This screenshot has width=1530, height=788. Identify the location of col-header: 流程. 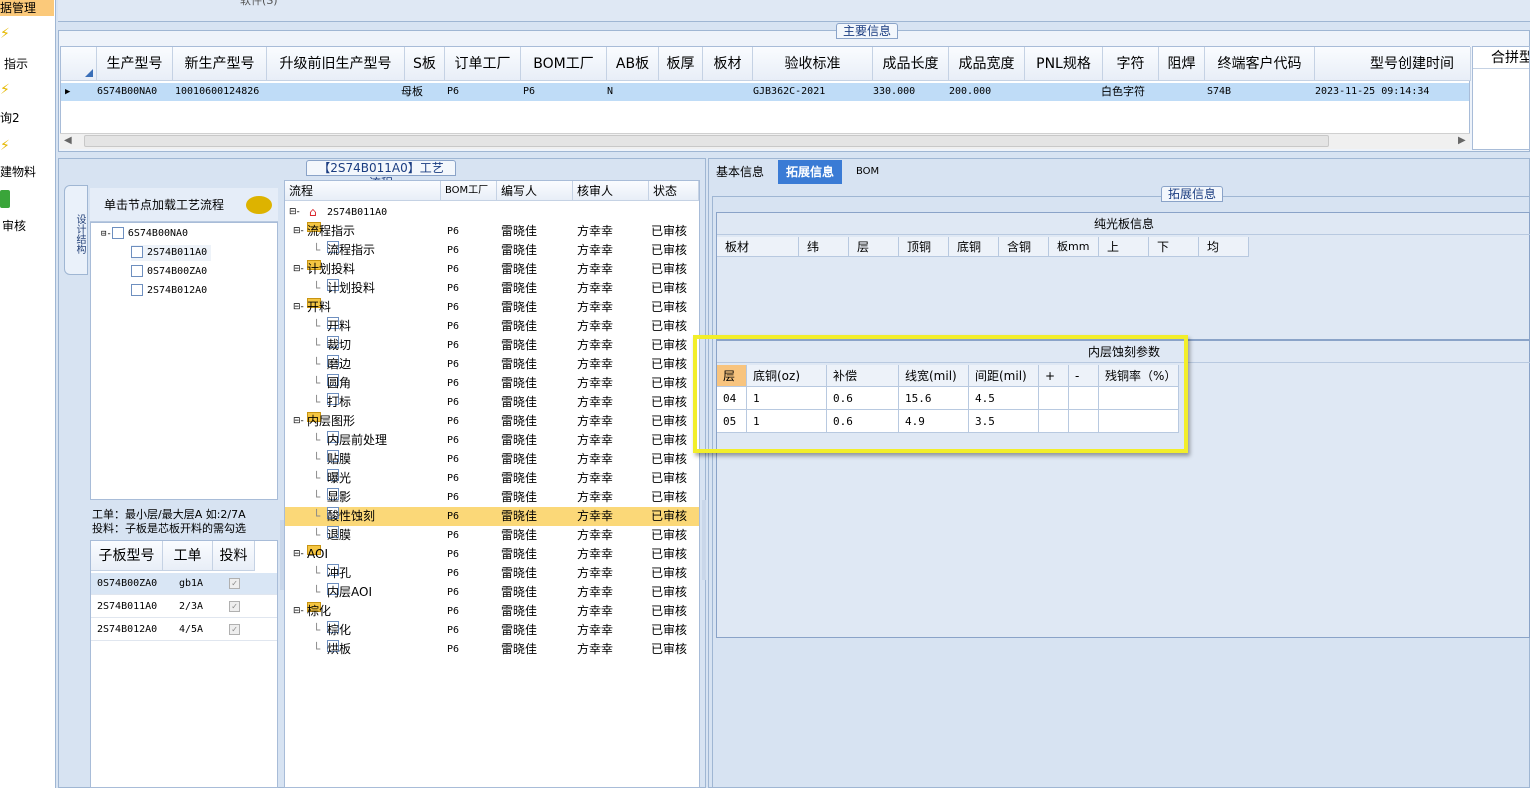
(363, 191).